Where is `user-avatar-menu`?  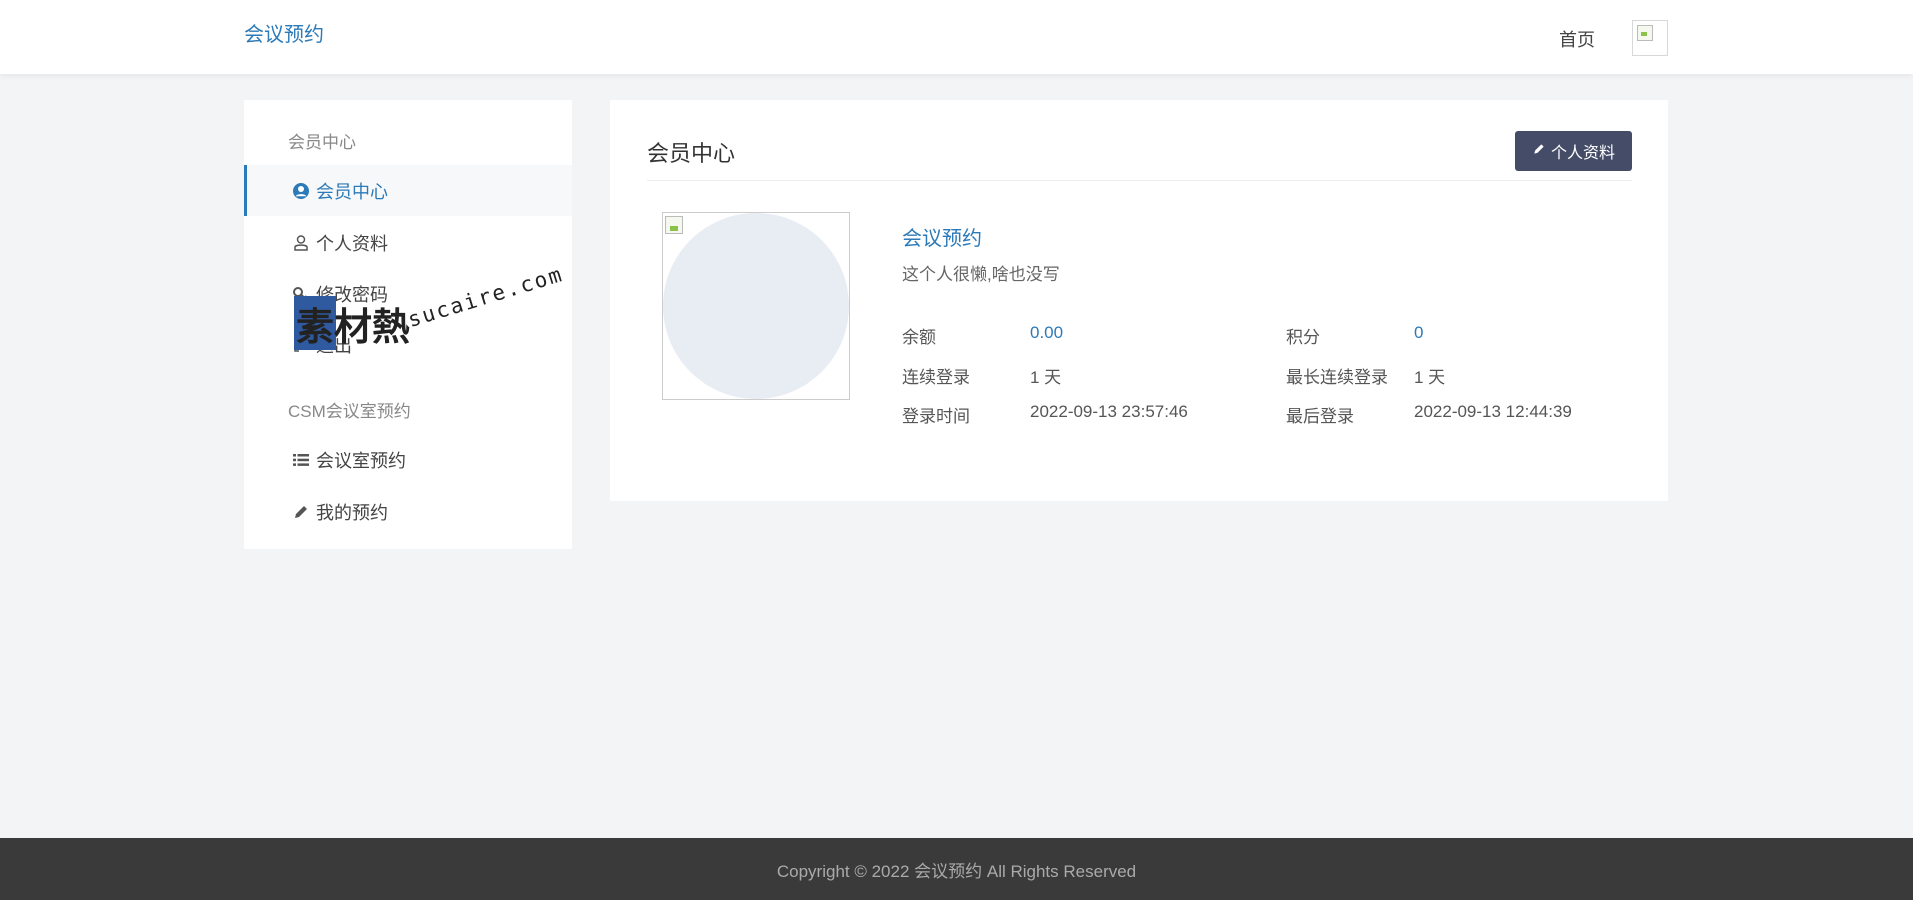
user-avatar-menu is located at coordinates (1650, 38).